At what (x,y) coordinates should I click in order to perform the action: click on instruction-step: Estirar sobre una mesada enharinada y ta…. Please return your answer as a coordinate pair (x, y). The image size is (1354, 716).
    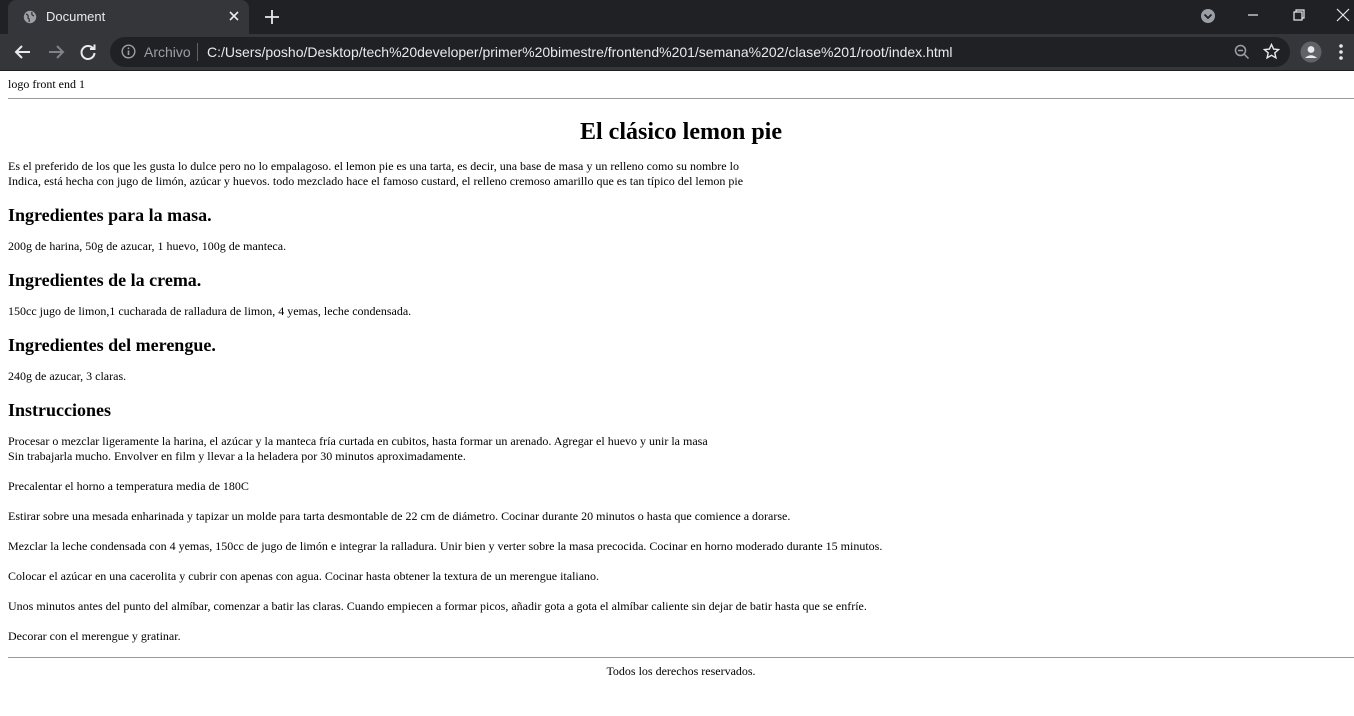
    Looking at the image, I should click on (399, 516).